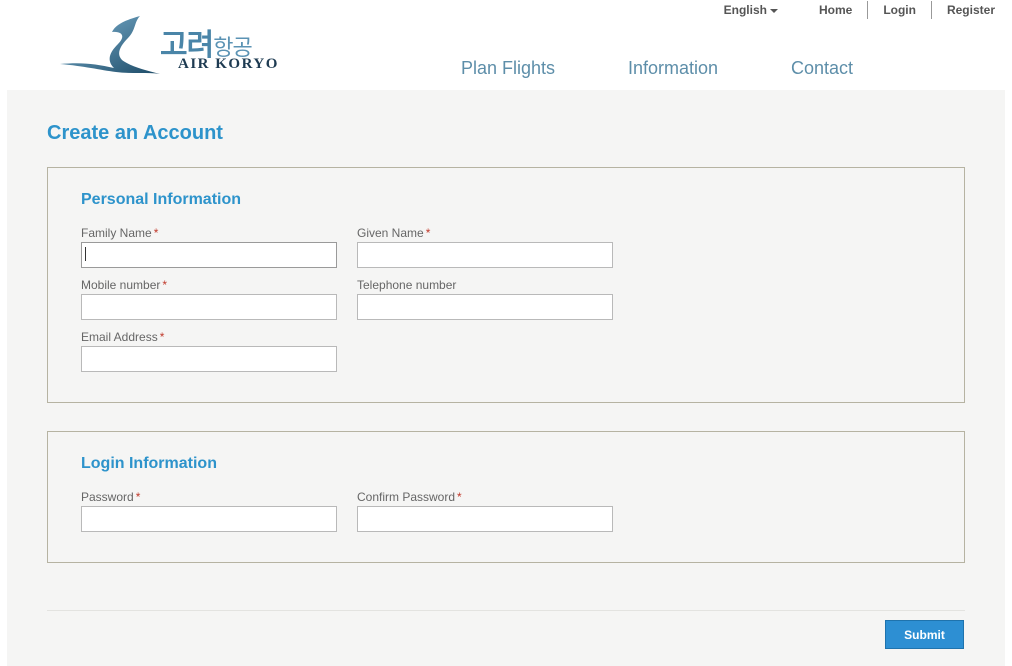 The image size is (1012, 666). Describe the element at coordinates (485, 519) in the screenshot. I see `confirm-password-input` at that location.